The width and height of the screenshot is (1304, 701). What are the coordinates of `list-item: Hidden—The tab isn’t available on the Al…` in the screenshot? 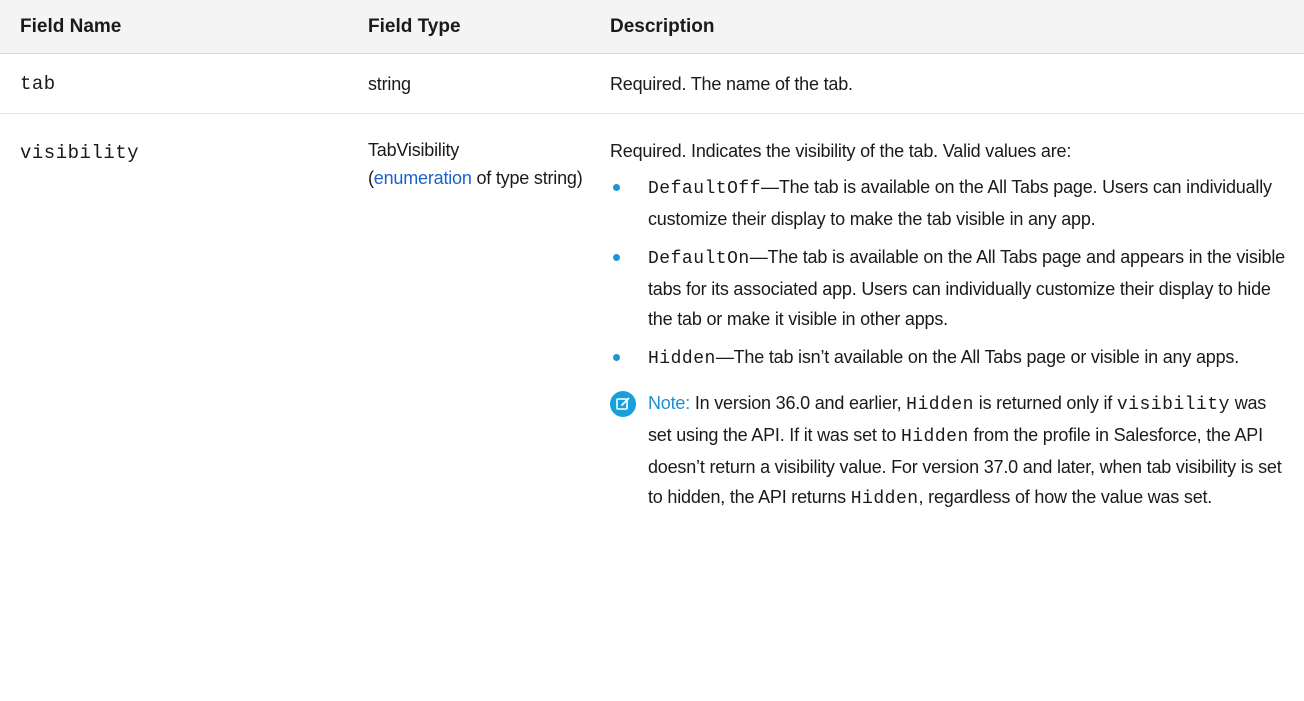 It's located at (951, 358).